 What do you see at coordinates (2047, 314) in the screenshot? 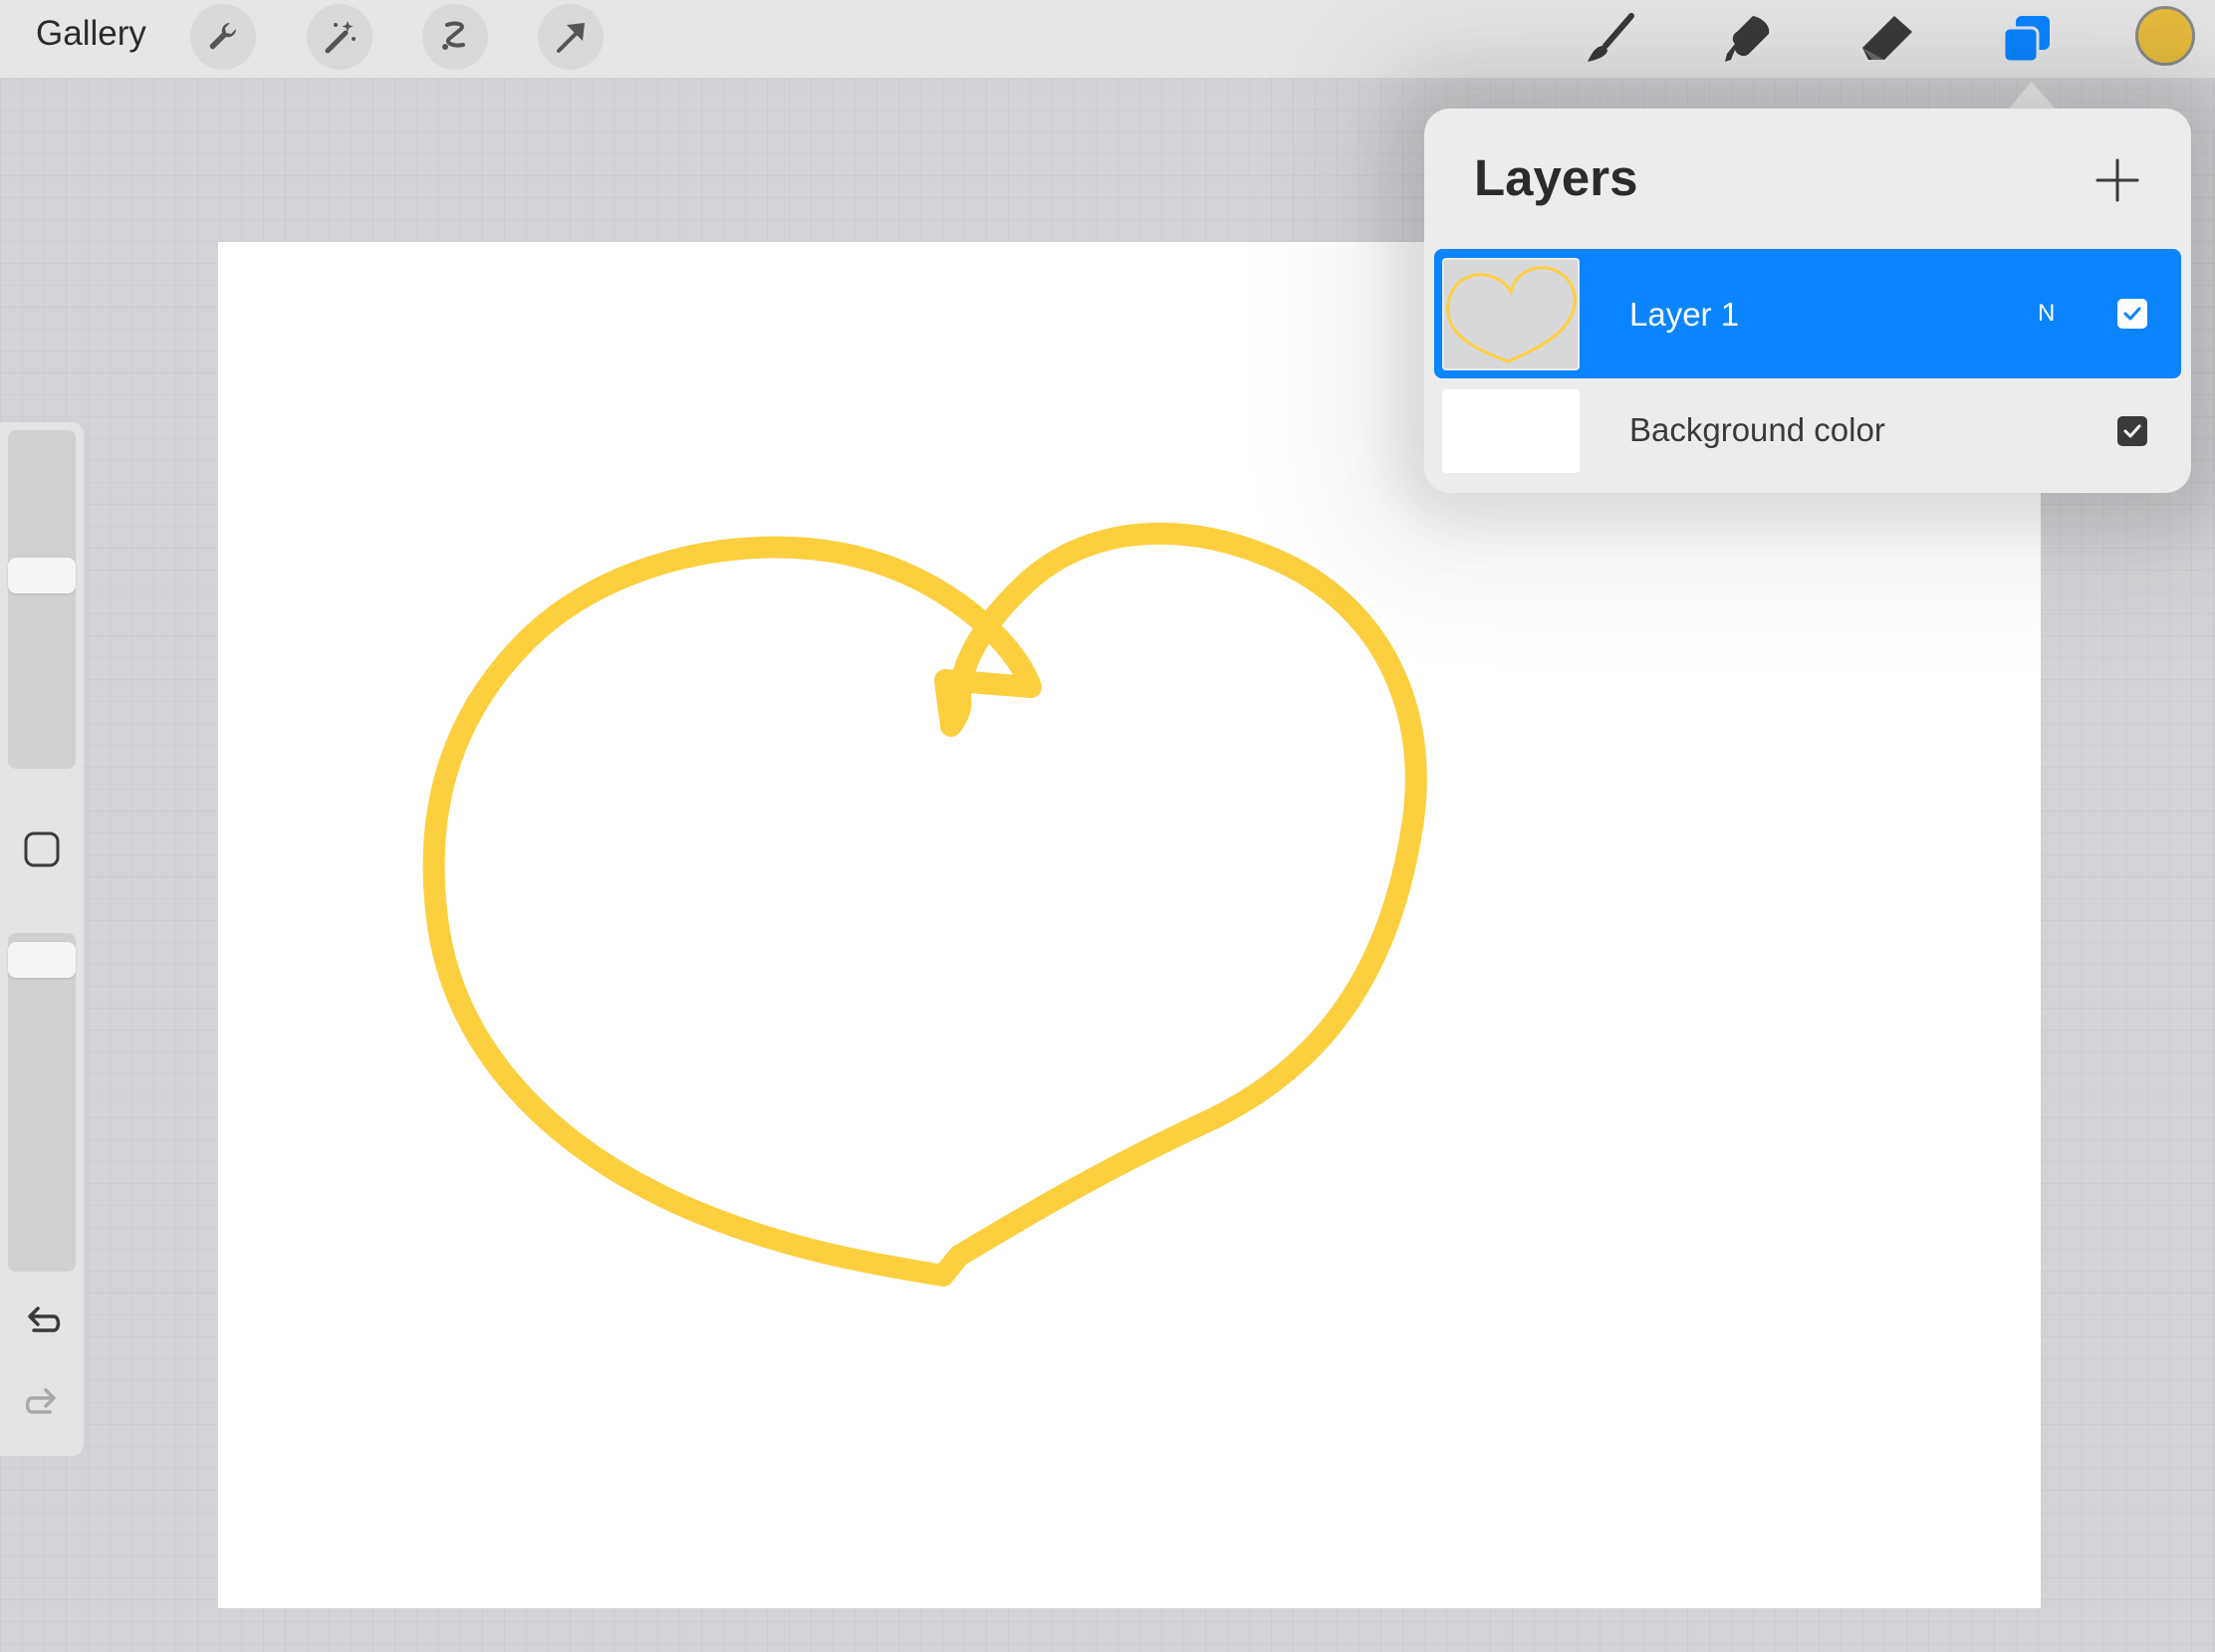
I see `blend-mode-button: N` at bounding box center [2047, 314].